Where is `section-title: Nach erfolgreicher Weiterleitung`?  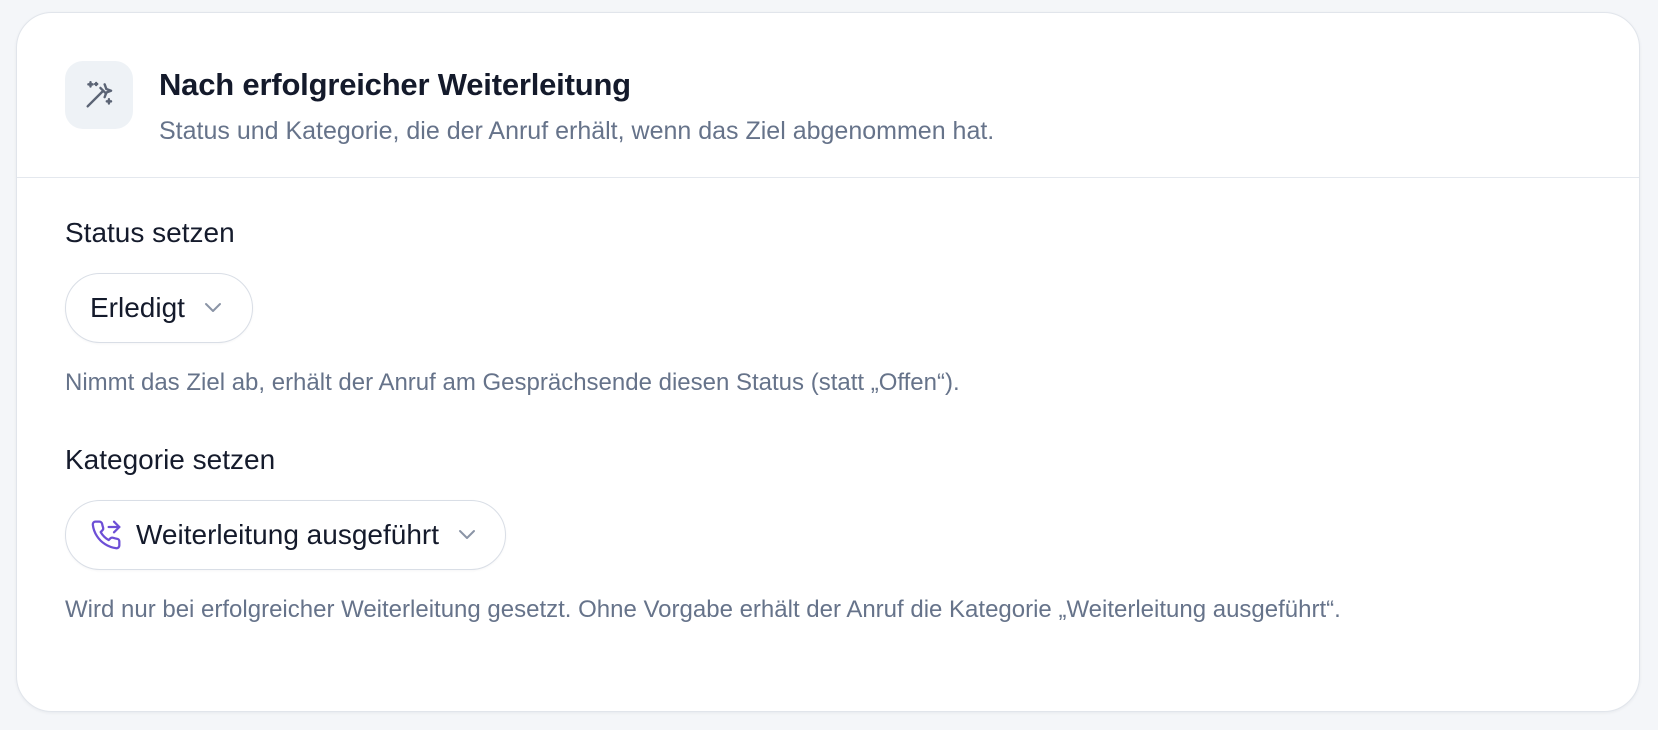
section-title: Nach erfolgreicher Weiterleitung is located at coordinates (395, 84).